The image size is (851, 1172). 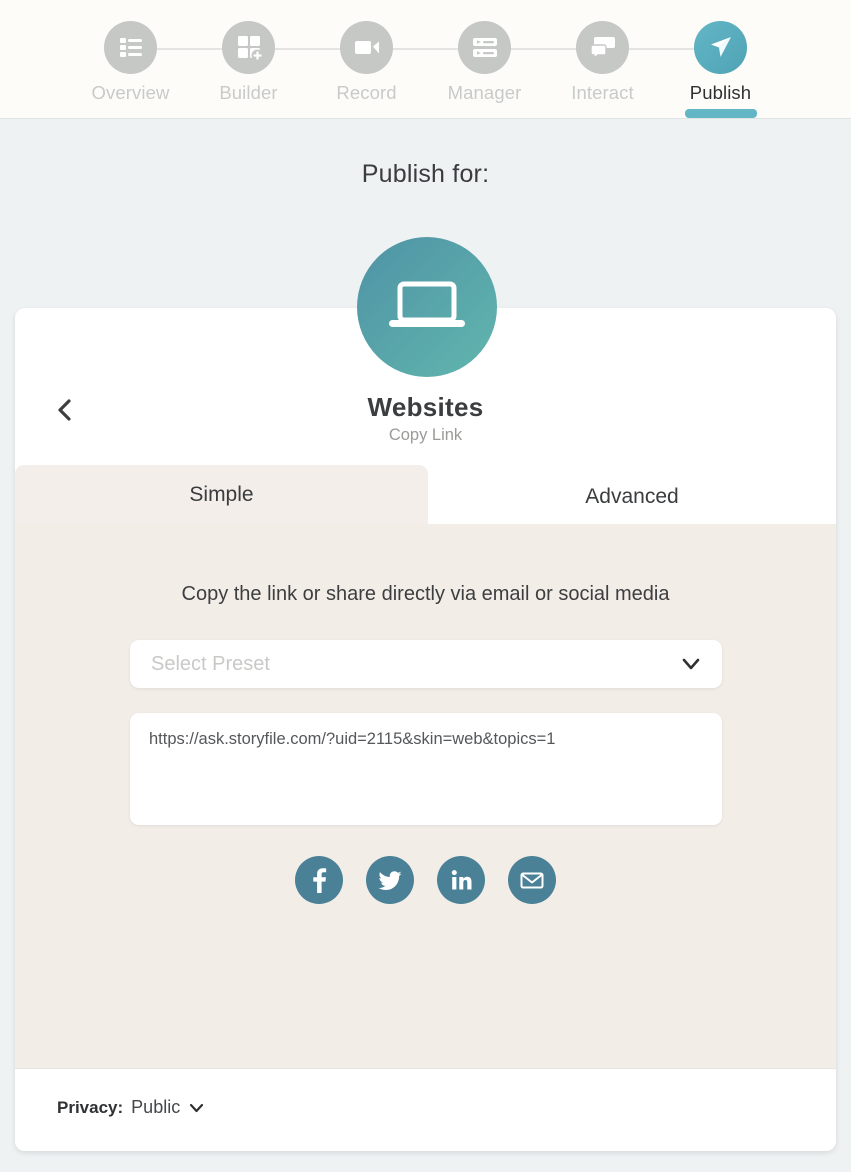 I want to click on facebook-share-button, so click(x=319, y=880).